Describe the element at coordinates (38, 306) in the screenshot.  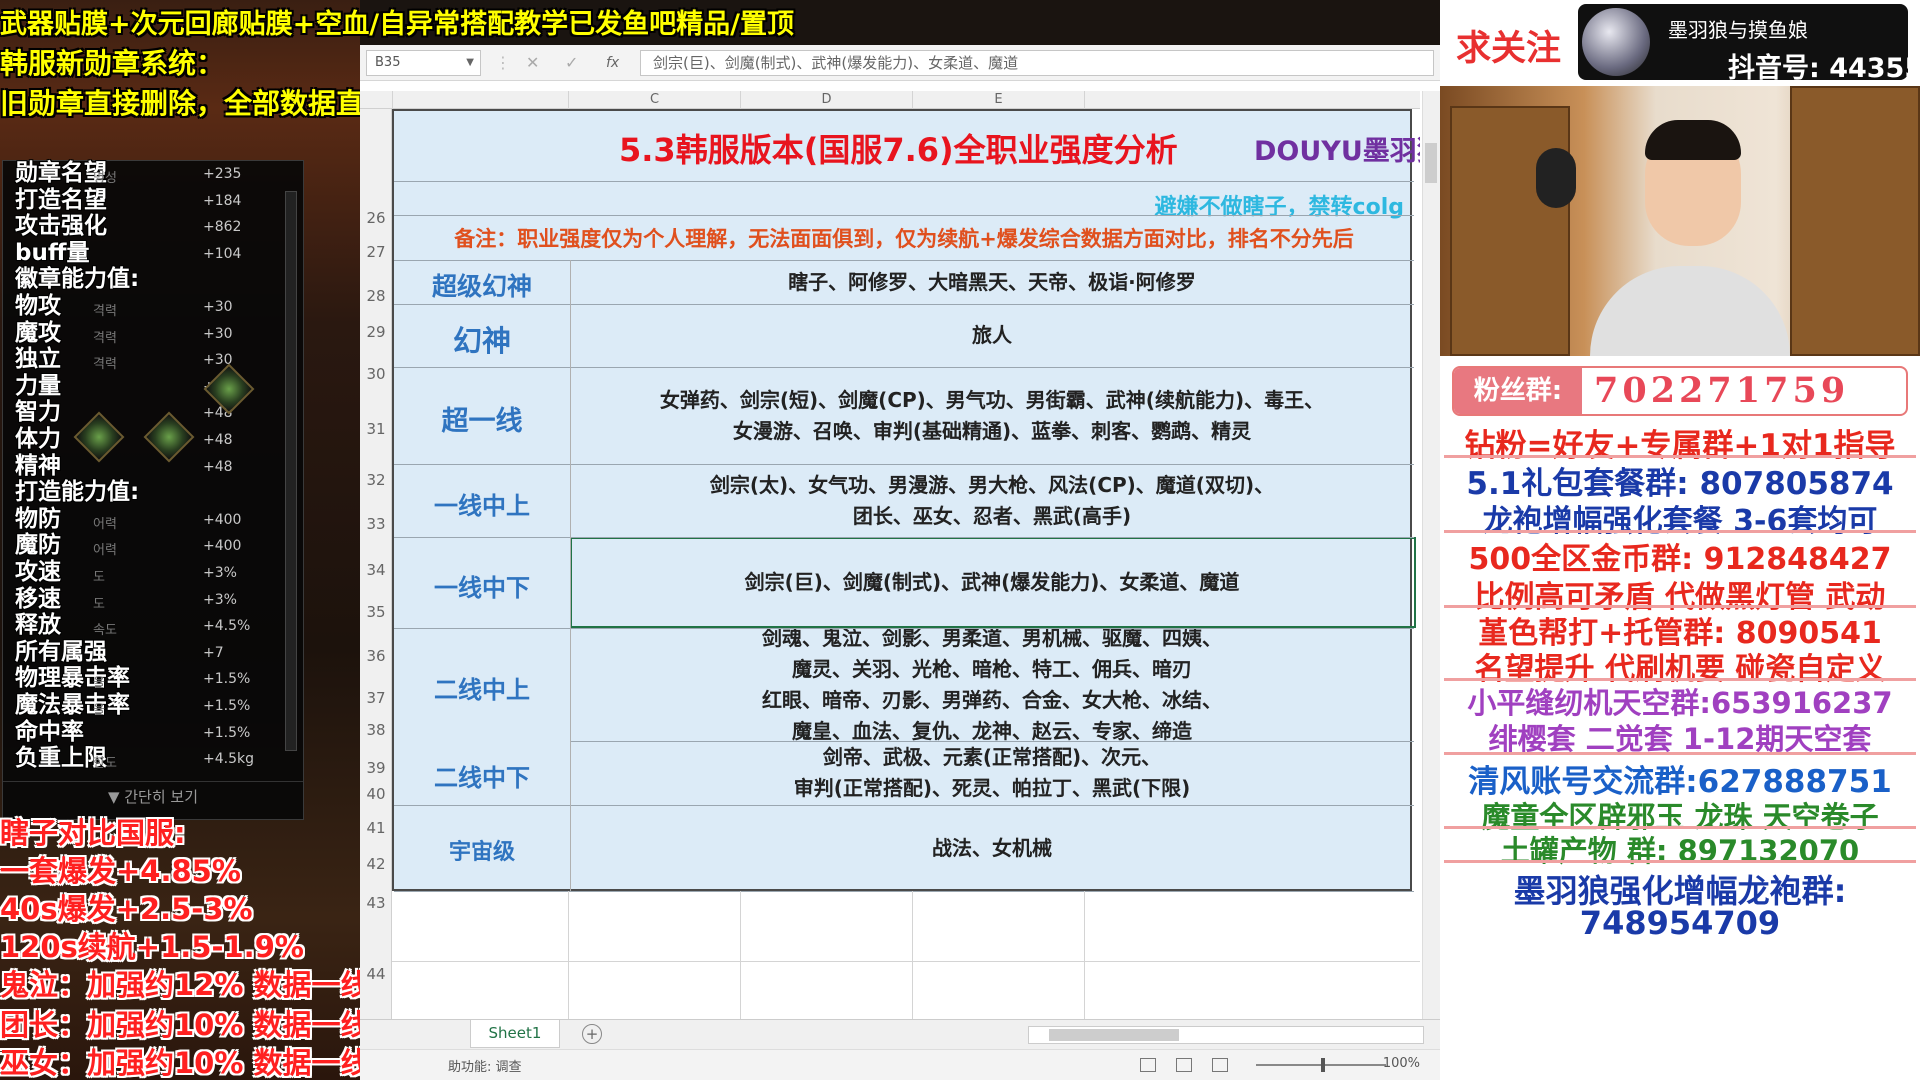
I see `stat-name: 物攻` at that location.